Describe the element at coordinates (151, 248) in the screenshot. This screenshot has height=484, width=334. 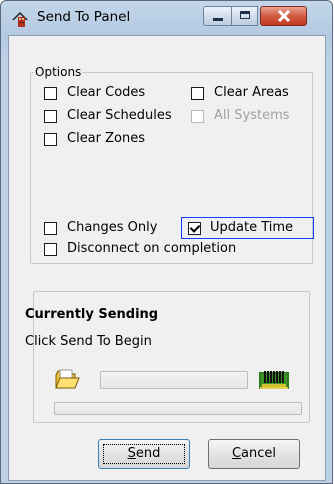
I see `checkbox-label: Disconnect on completion` at that location.